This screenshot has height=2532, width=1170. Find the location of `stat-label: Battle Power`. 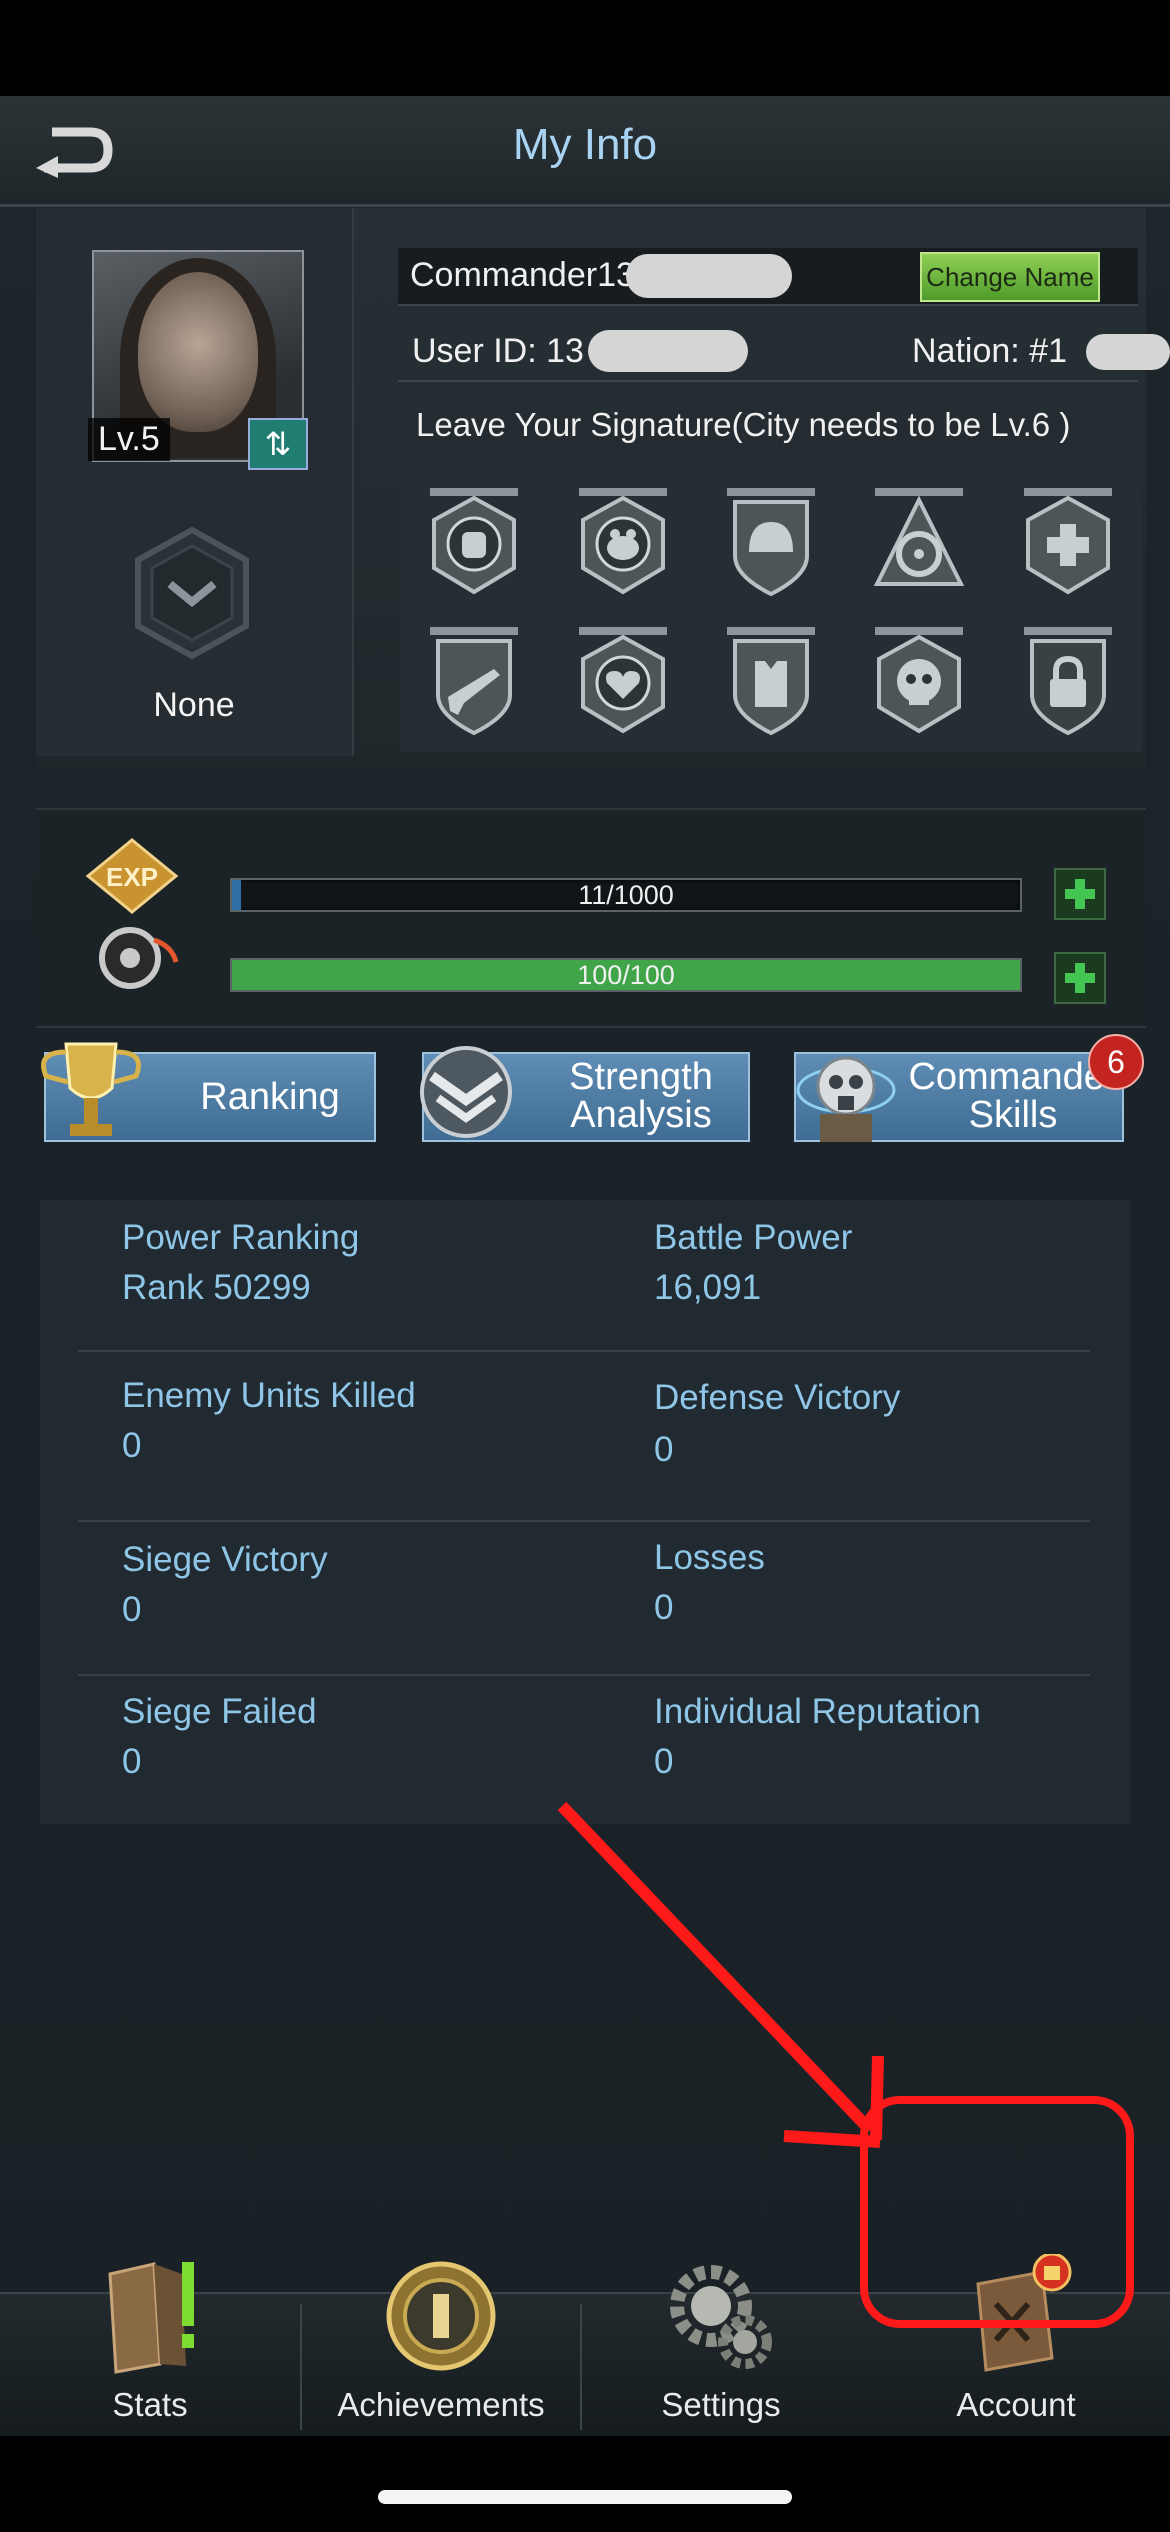

stat-label: Battle Power is located at coordinates (753, 1237).